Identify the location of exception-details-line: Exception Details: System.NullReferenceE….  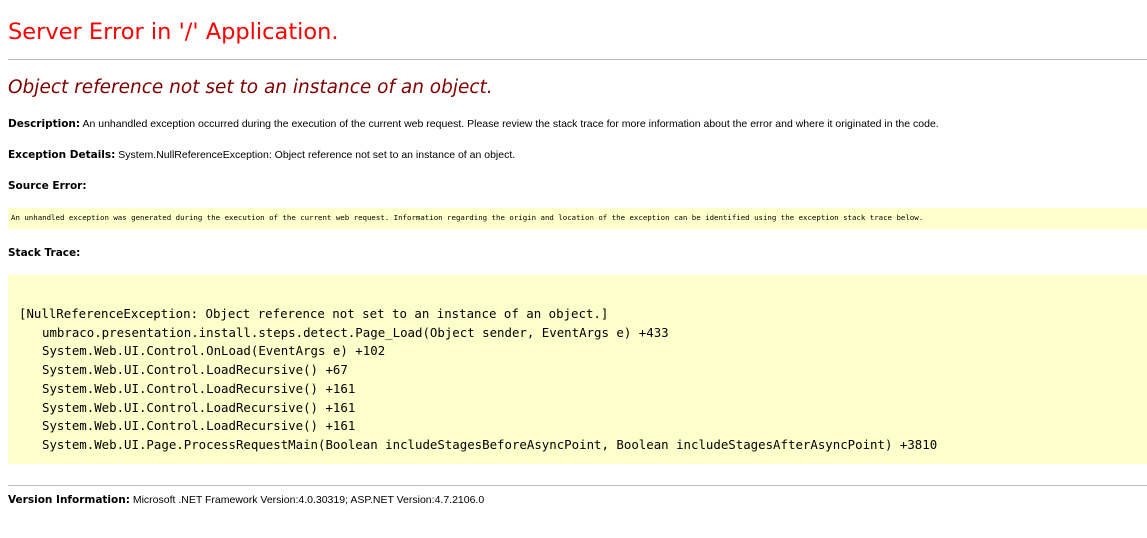
(261, 155).